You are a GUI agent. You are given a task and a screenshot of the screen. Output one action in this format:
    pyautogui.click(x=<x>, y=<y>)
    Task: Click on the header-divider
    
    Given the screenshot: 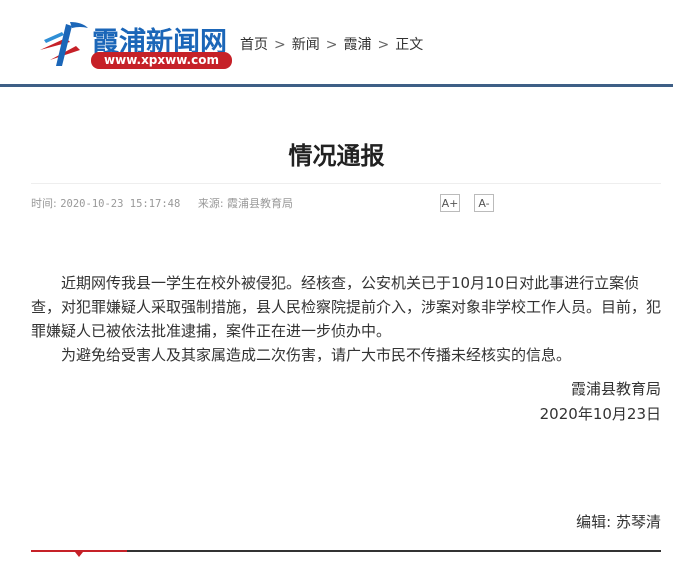 What is the action you would take?
    pyautogui.click(x=336, y=85)
    